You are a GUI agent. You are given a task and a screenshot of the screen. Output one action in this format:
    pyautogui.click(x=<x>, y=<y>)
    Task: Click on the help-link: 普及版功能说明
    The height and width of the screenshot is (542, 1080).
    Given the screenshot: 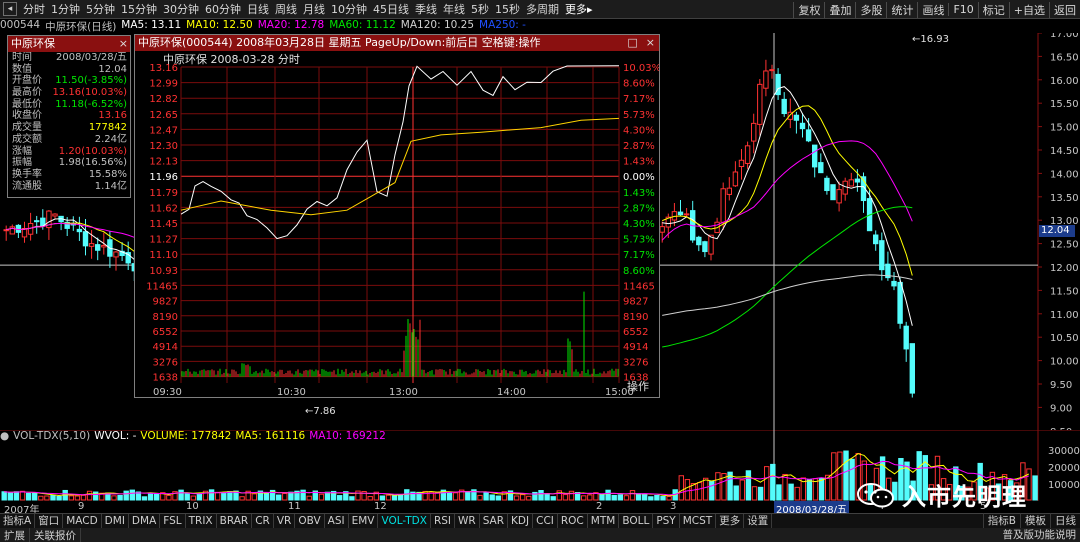 What is the action you would take?
    pyautogui.click(x=1040, y=535)
    